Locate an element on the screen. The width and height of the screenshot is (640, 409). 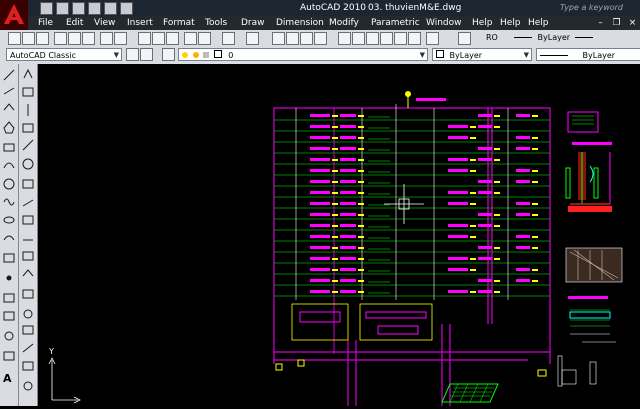
3d-print-icon is located at coordinates (106, 38).